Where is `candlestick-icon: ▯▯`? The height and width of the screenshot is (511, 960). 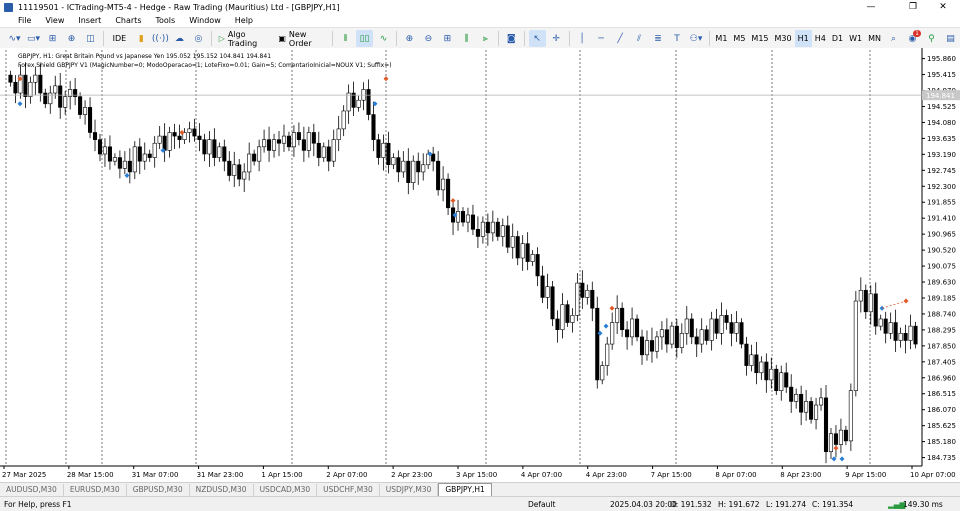
candlestick-icon: ▯▯ is located at coordinates (365, 38).